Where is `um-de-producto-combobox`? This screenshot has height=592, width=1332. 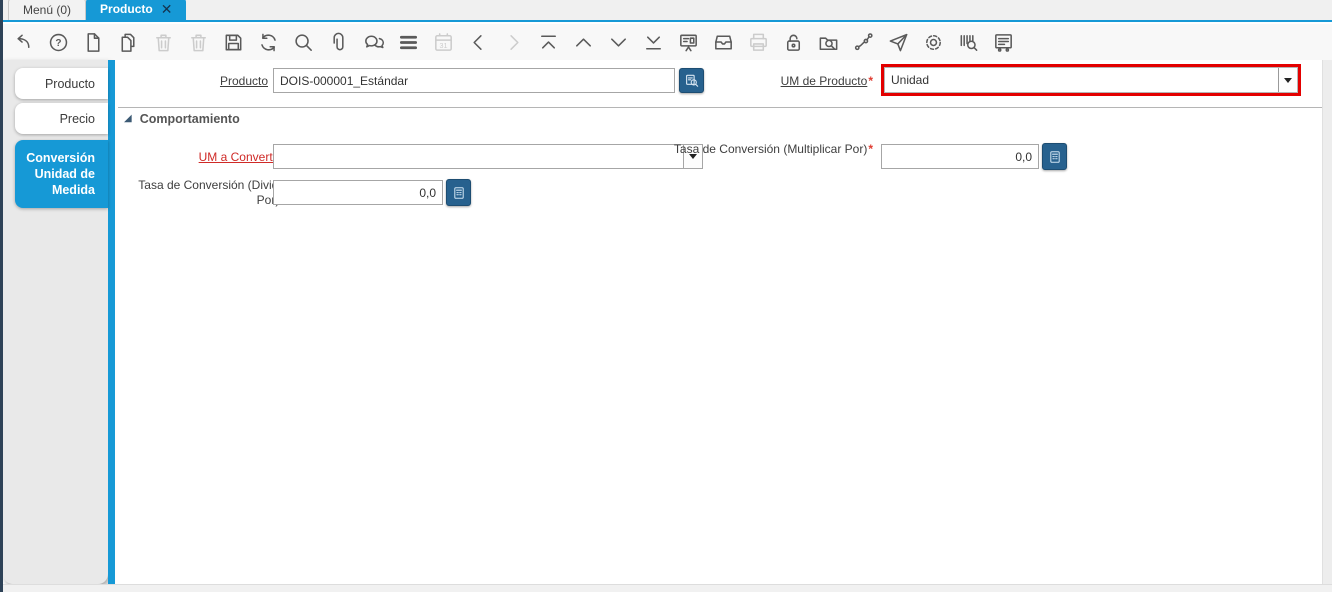
um-de-producto-combobox is located at coordinates (1091, 80).